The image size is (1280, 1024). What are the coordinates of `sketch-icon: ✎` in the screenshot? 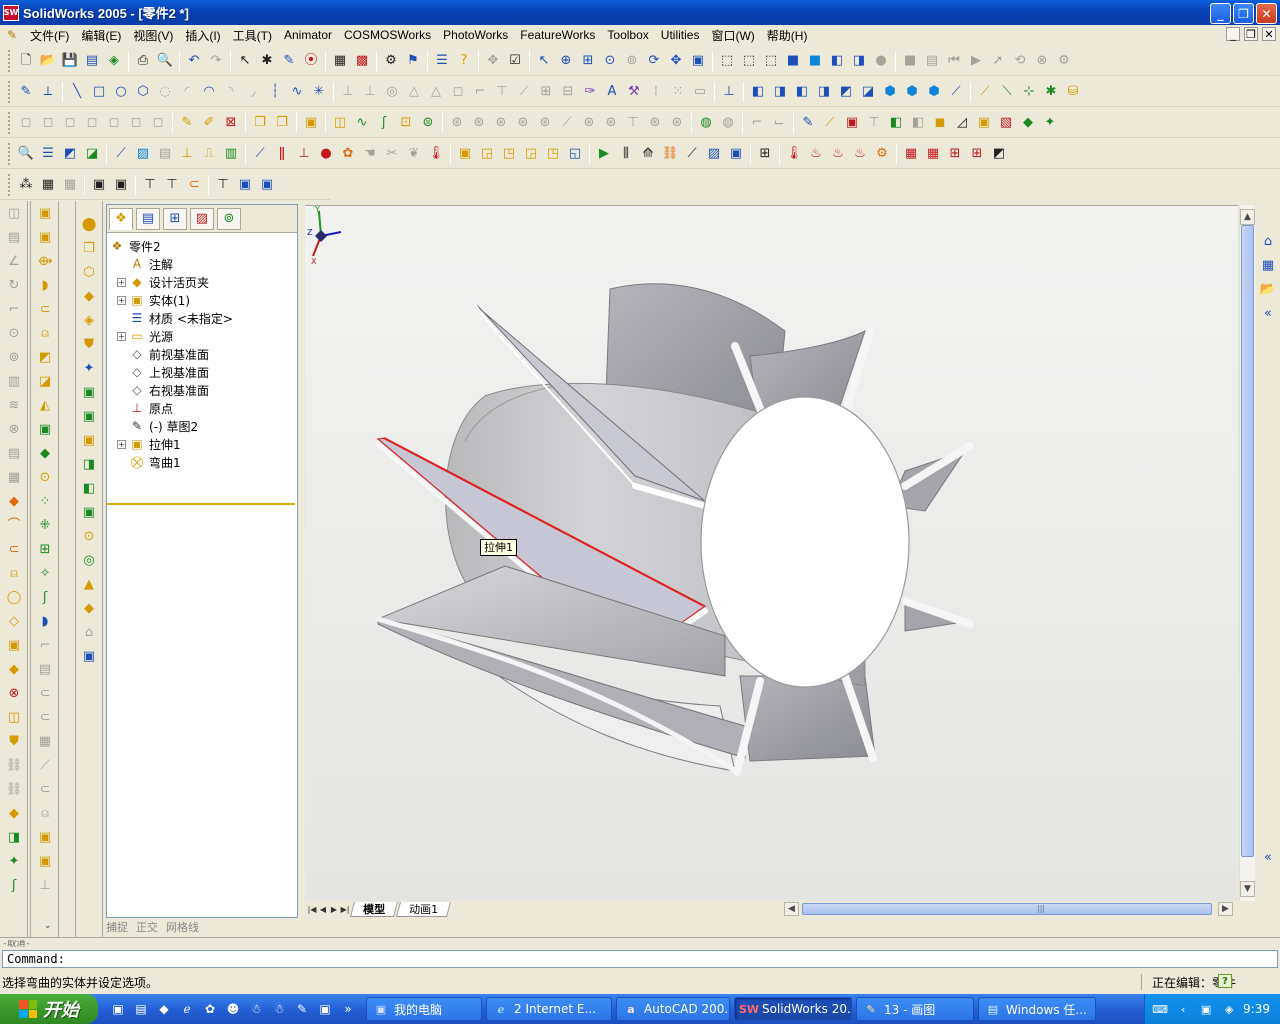 It's located at (289, 61).